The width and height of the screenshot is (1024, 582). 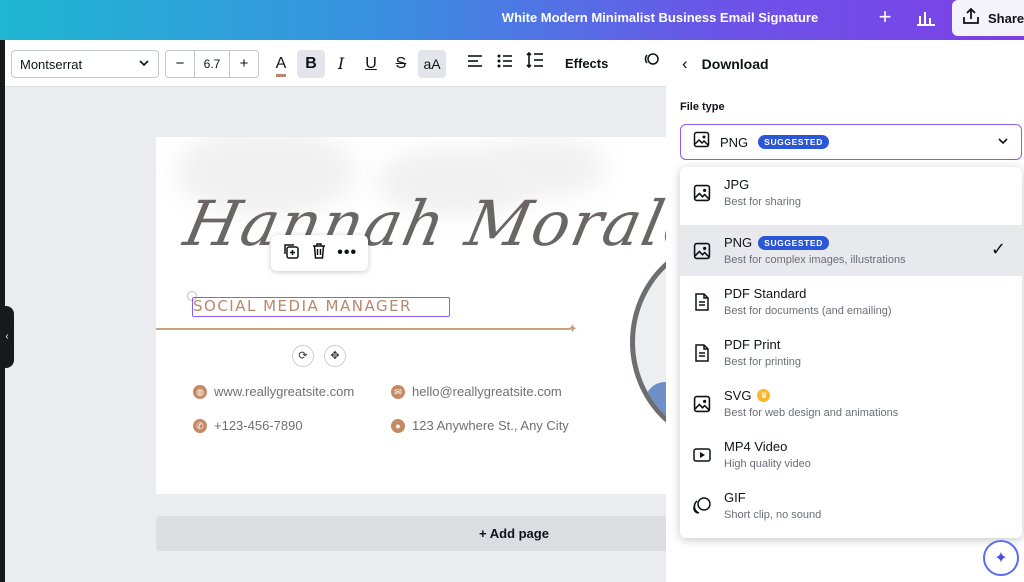 I want to click on underline-button: U, so click(x=371, y=64).